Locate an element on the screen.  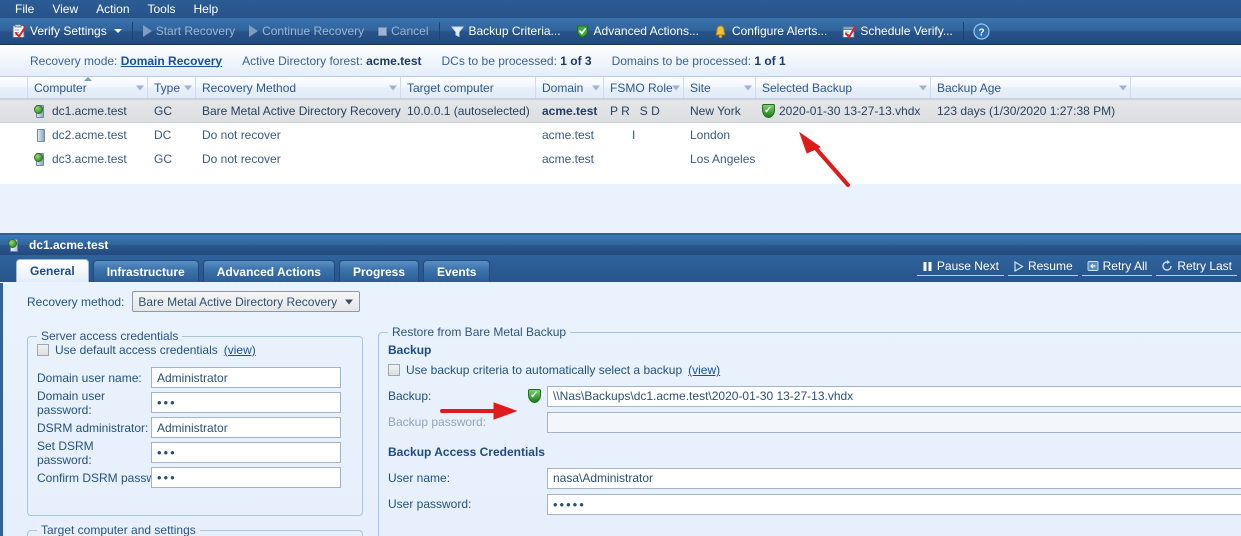
filter-icon is located at coordinates (457, 31).